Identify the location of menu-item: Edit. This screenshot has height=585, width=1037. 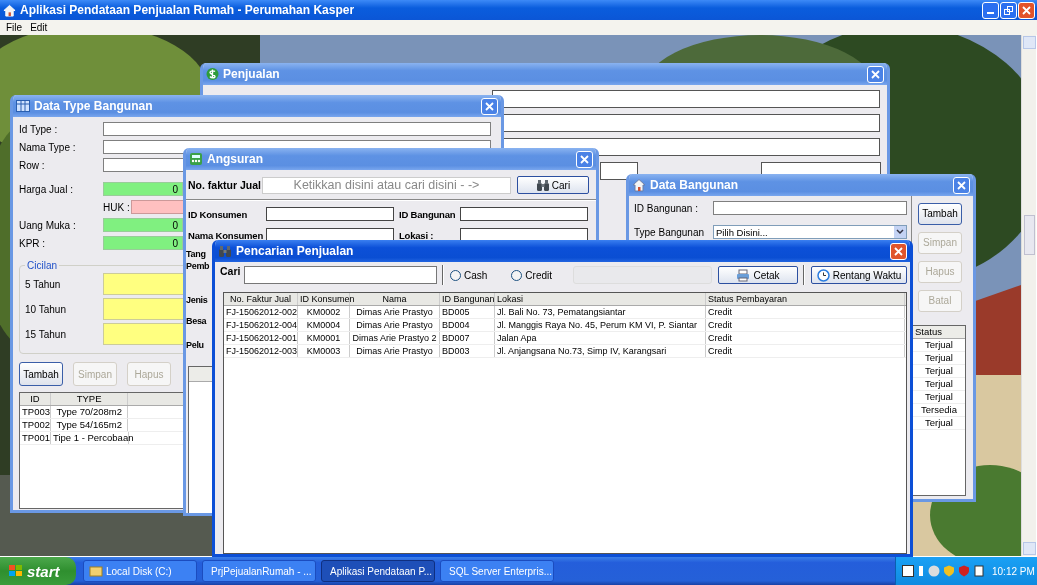
(39, 27).